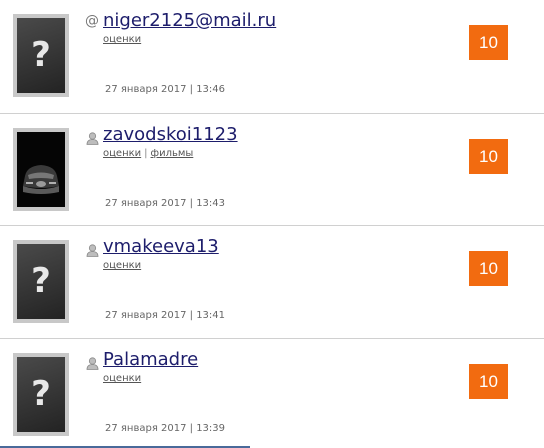  Describe the element at coordinates (165, 89) in the screenshot. I see `rating-date: 27 января 2017 | 13:46` at that location.